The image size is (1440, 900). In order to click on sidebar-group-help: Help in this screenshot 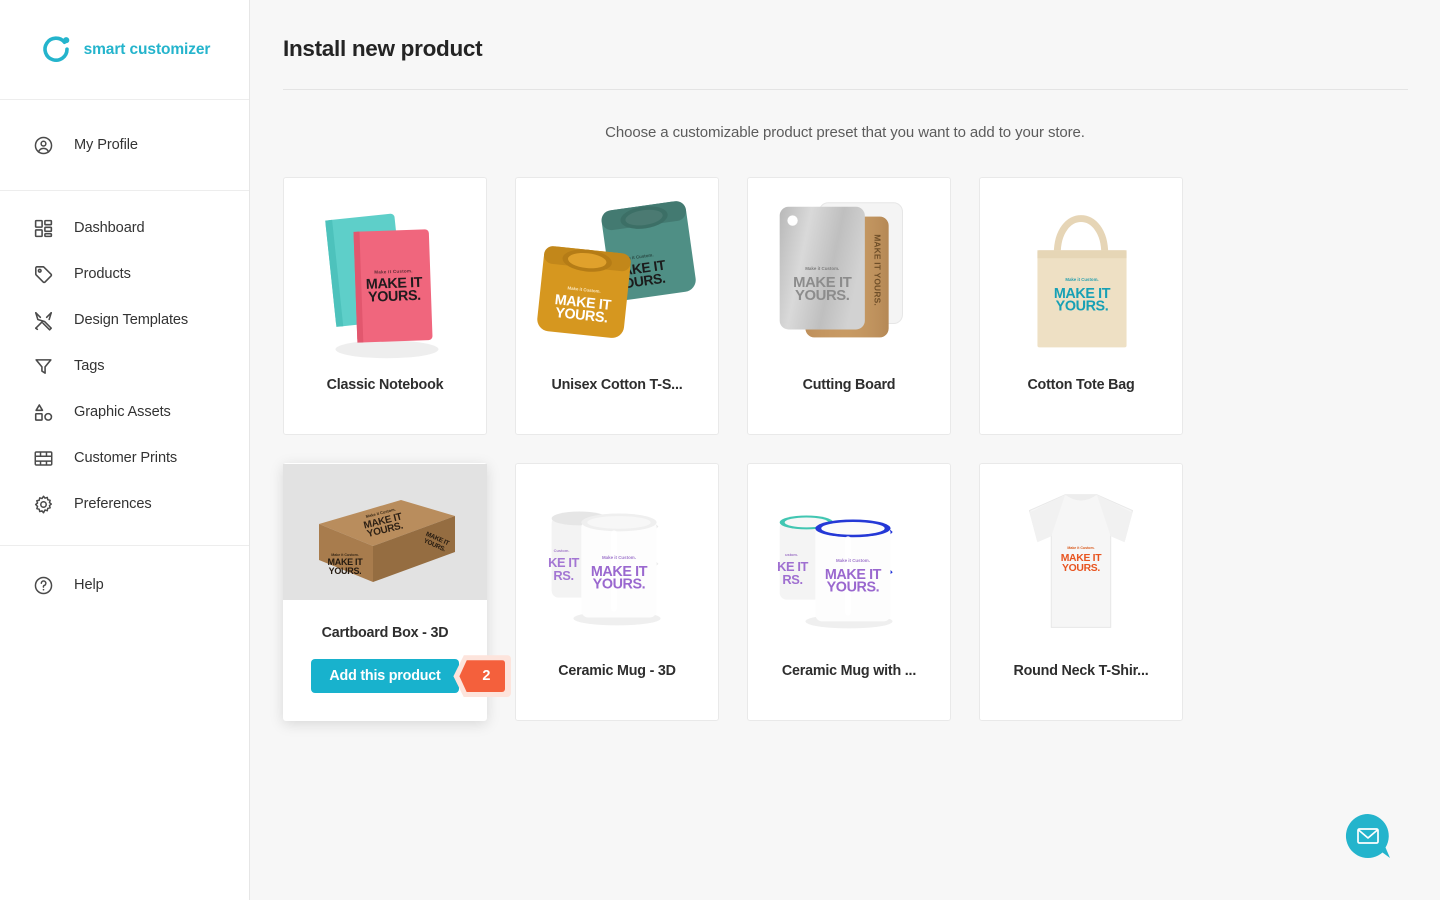, I will do `click(124, 577)`.